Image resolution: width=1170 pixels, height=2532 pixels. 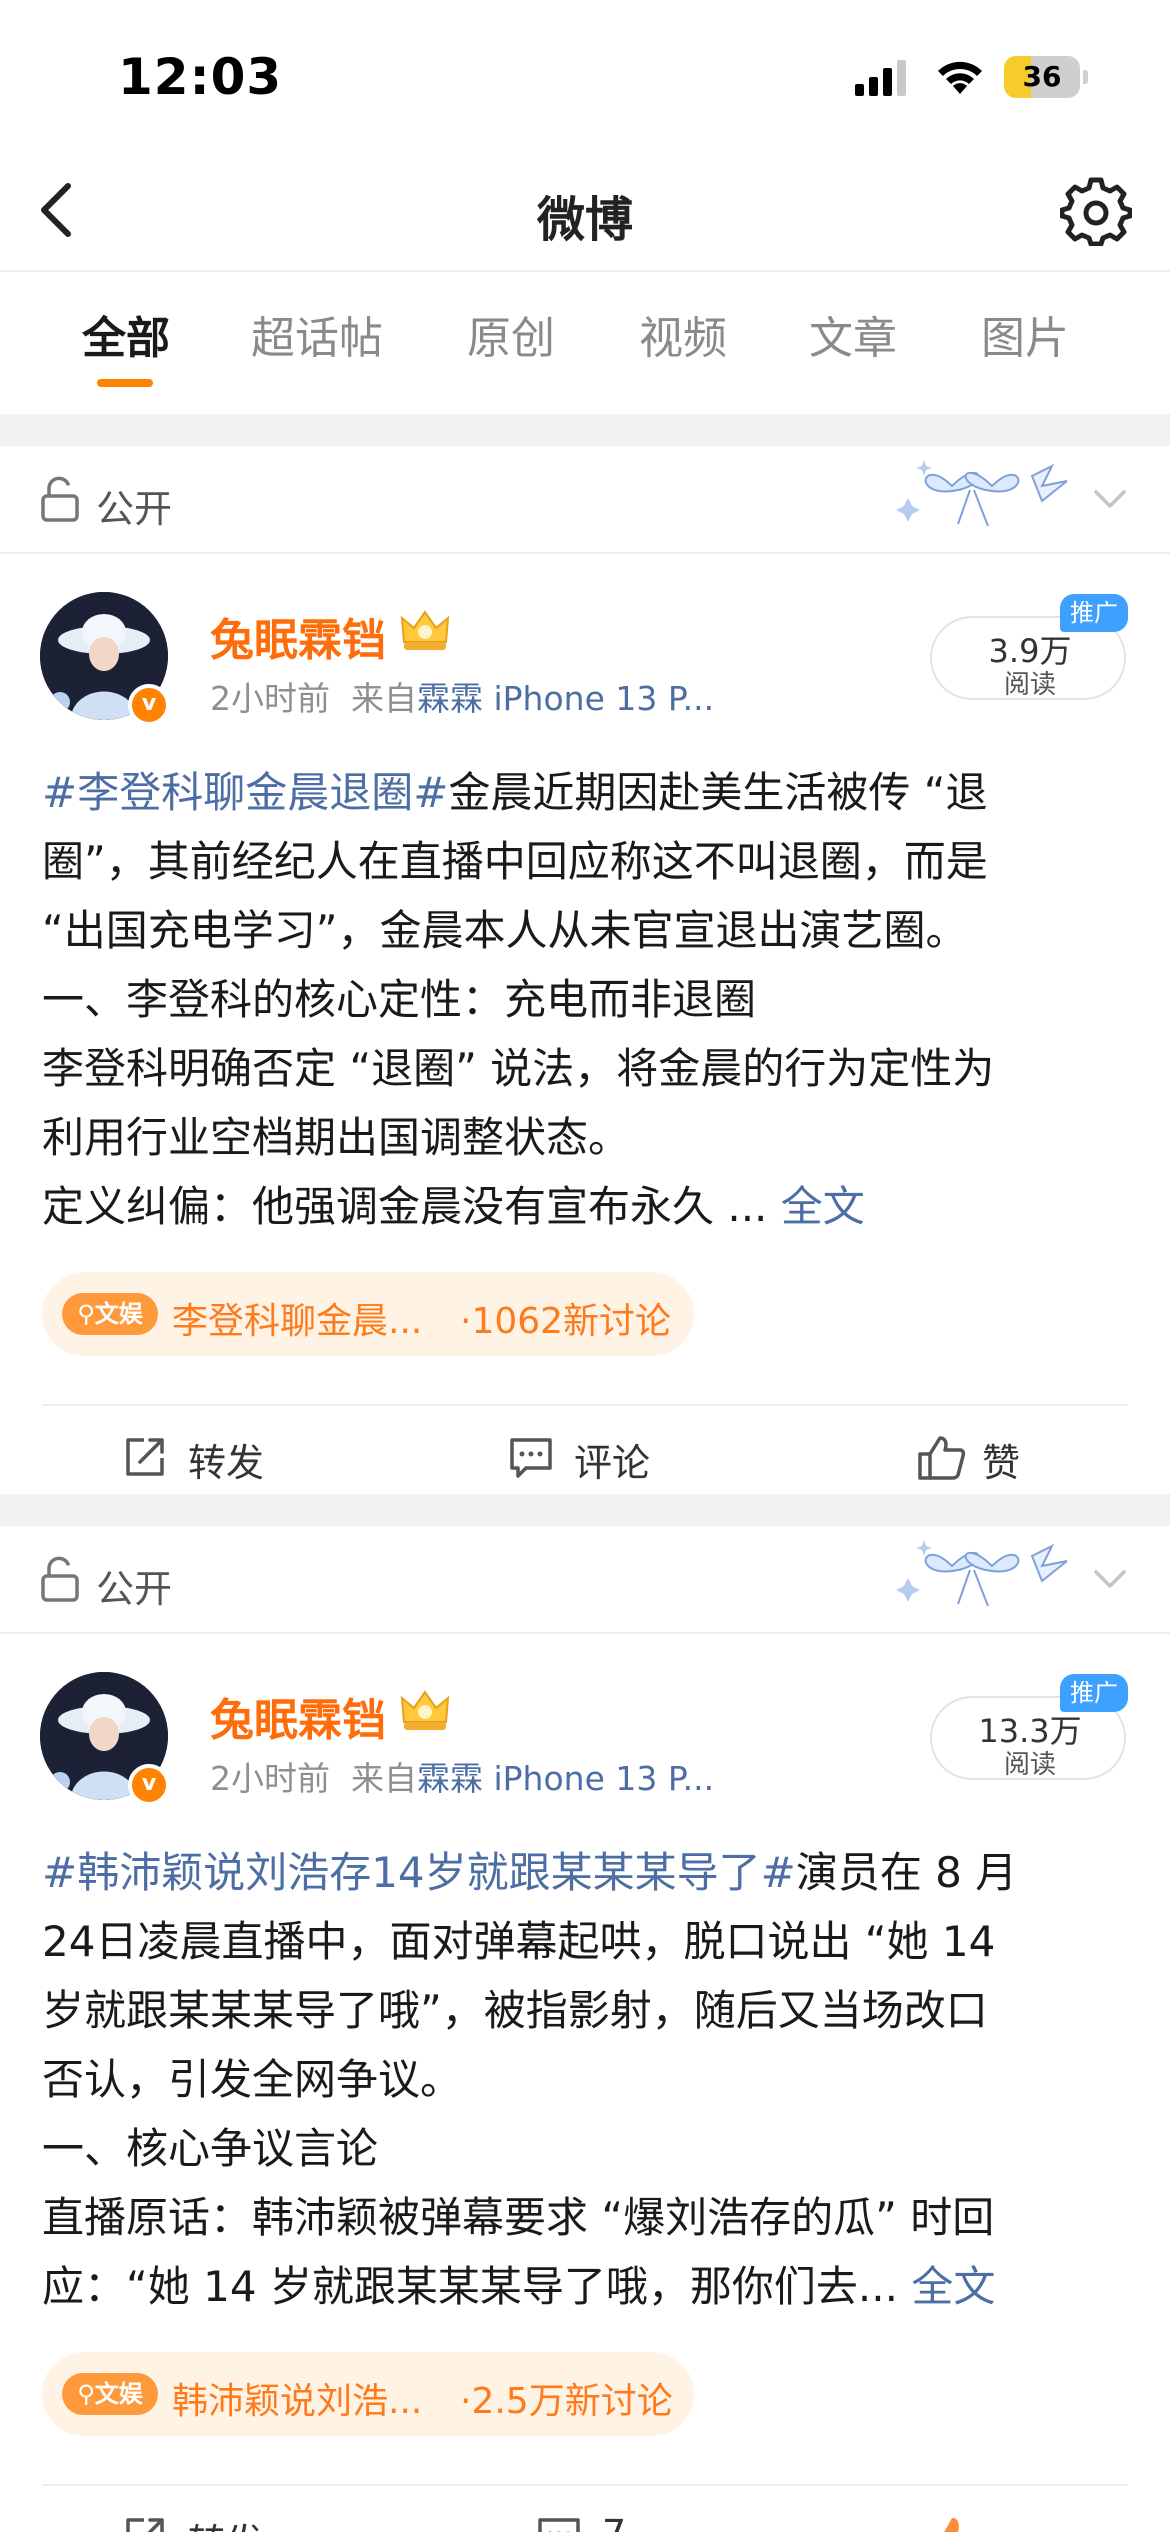 I want to click on thumbs-up-liked-icon, so click(x=960, y=2525).